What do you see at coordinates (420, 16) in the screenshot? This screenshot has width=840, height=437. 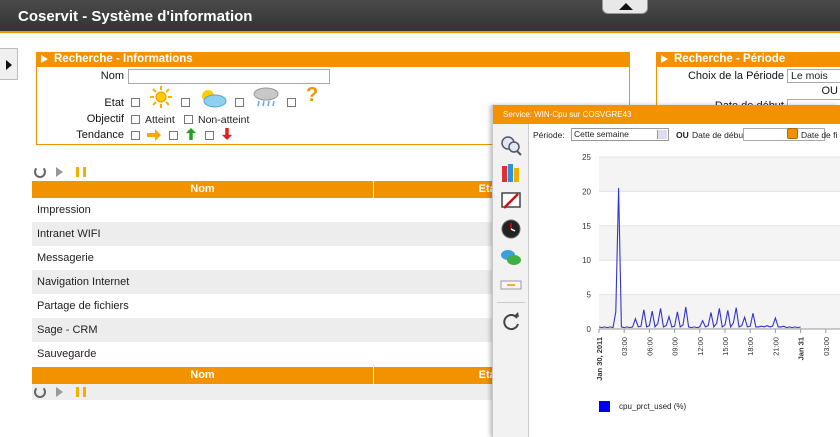 I see `app-header: Coservit - Système d'information` at bounding box center [420, 16].